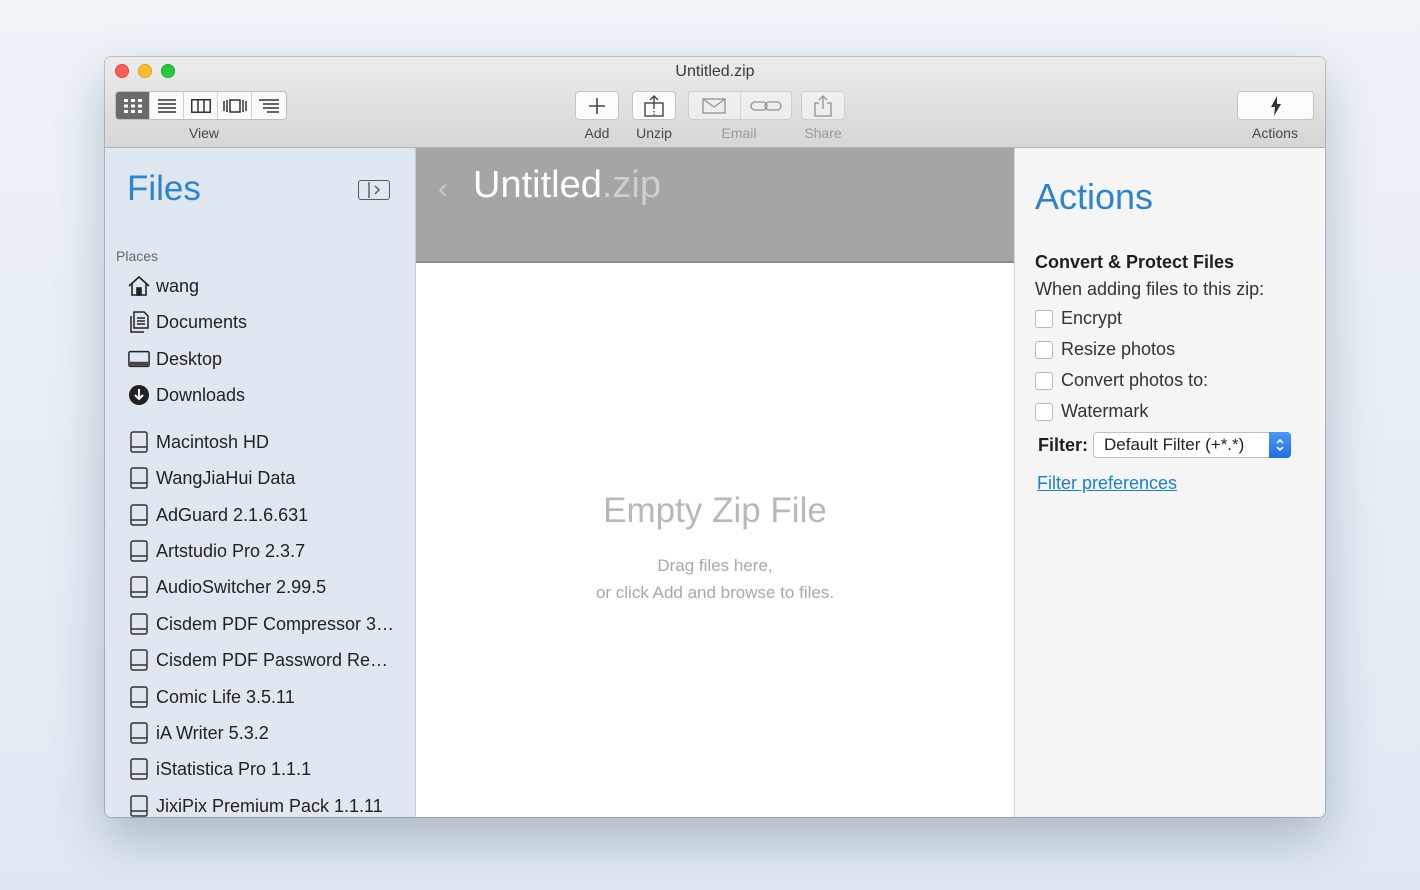  I want to click on columns-icon, so click(200, 105).